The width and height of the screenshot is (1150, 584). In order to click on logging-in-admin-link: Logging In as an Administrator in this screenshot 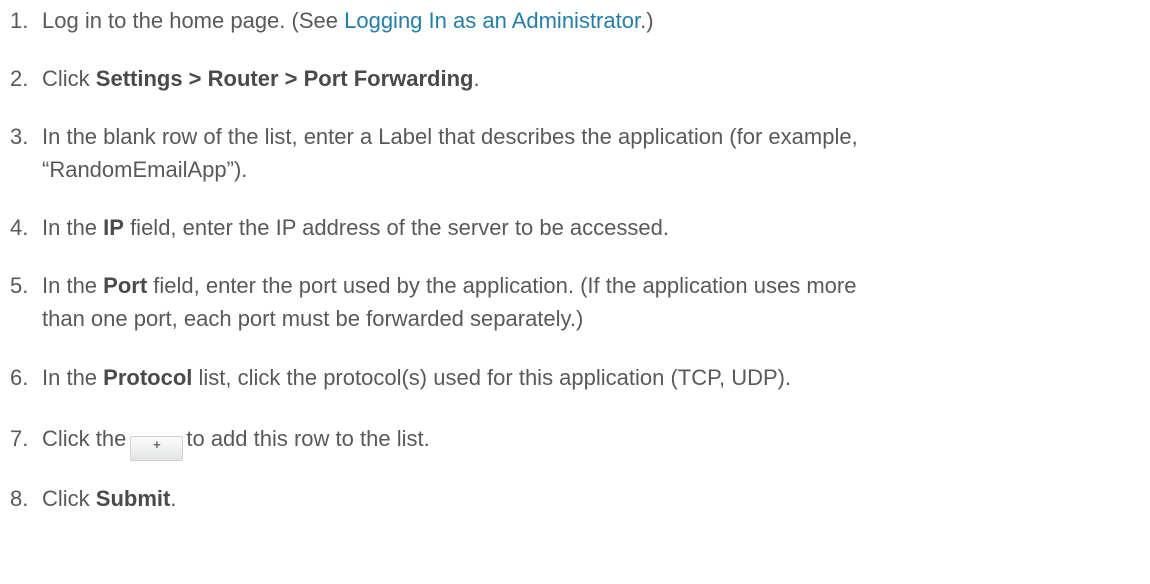, I will do `click(492, 20)`.